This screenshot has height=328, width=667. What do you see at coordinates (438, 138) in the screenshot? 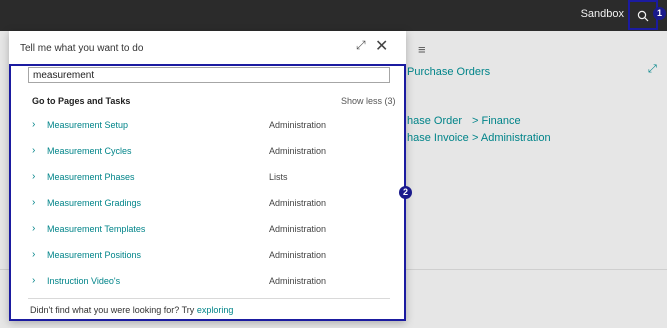
I see `background-link: hase Invoice` at bounding box center [438, 138].